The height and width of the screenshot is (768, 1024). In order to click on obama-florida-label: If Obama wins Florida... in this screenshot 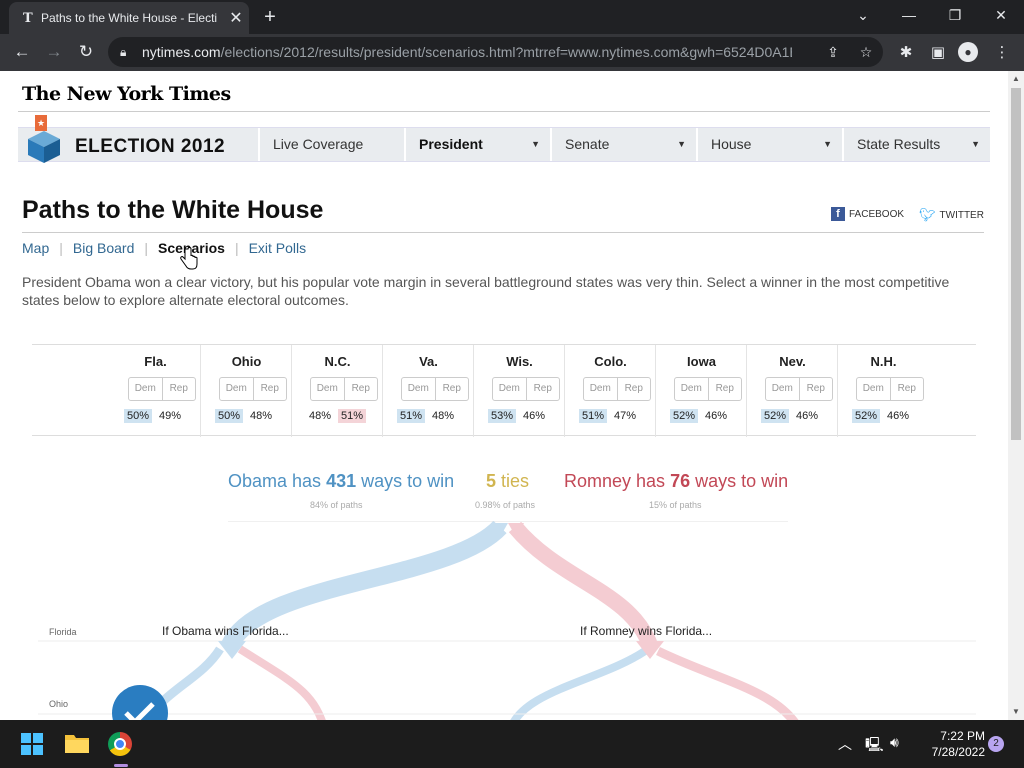, I will do `click(225, 631)`.